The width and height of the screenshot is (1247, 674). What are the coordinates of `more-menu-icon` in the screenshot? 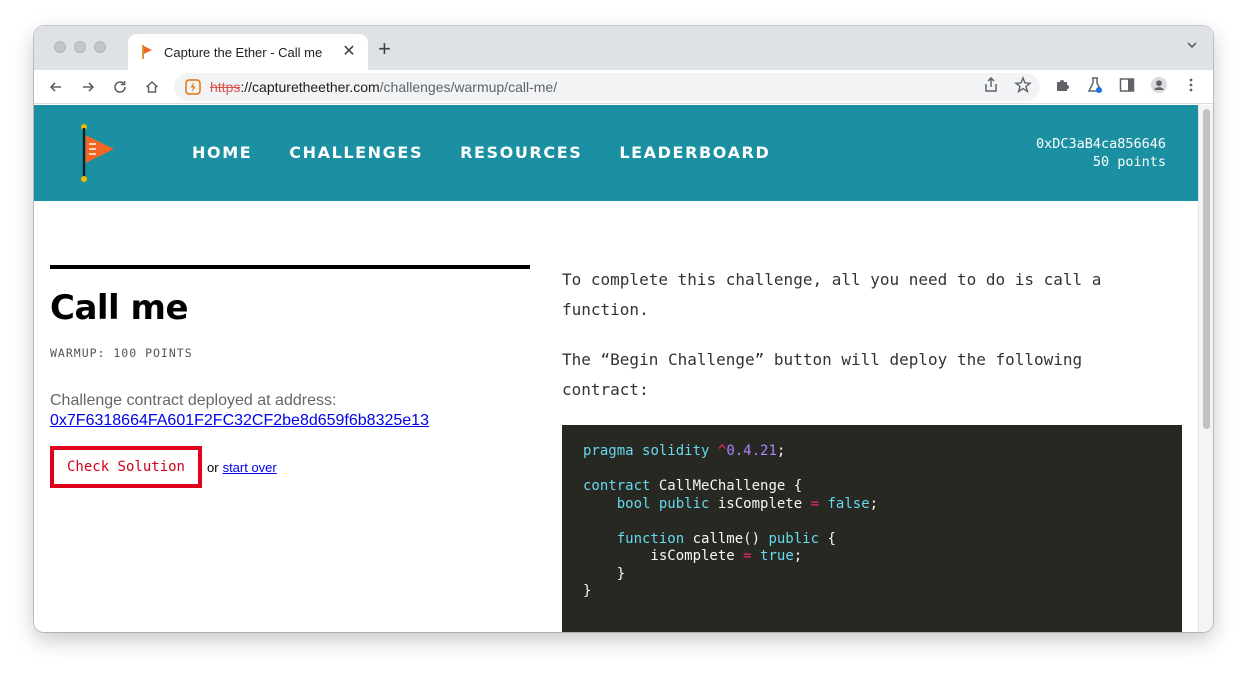 It's located at (1191, 85).